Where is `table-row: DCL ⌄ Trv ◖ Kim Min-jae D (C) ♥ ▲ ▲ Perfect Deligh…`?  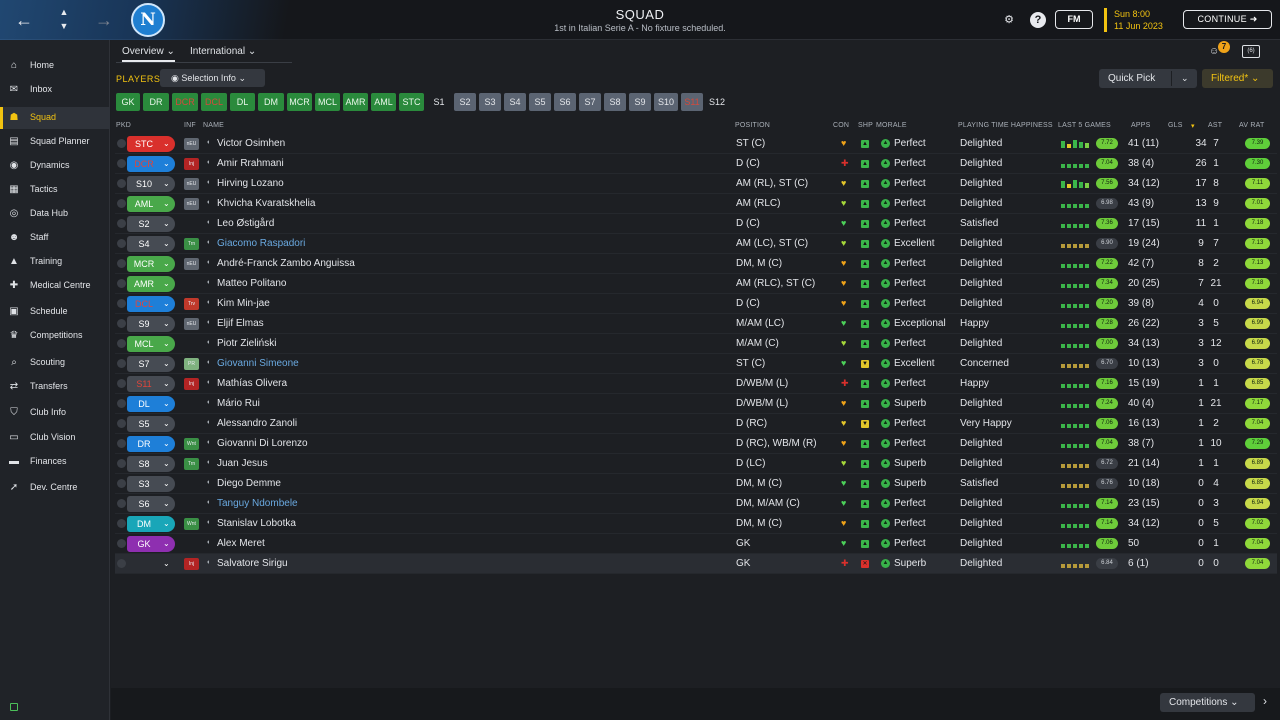 table-row: DCL ⌄ Trv ◖ Kim Min-jae D (C) ♥ ▲ ▲ Perfect Deligh… is located at coordinates (696, 304).